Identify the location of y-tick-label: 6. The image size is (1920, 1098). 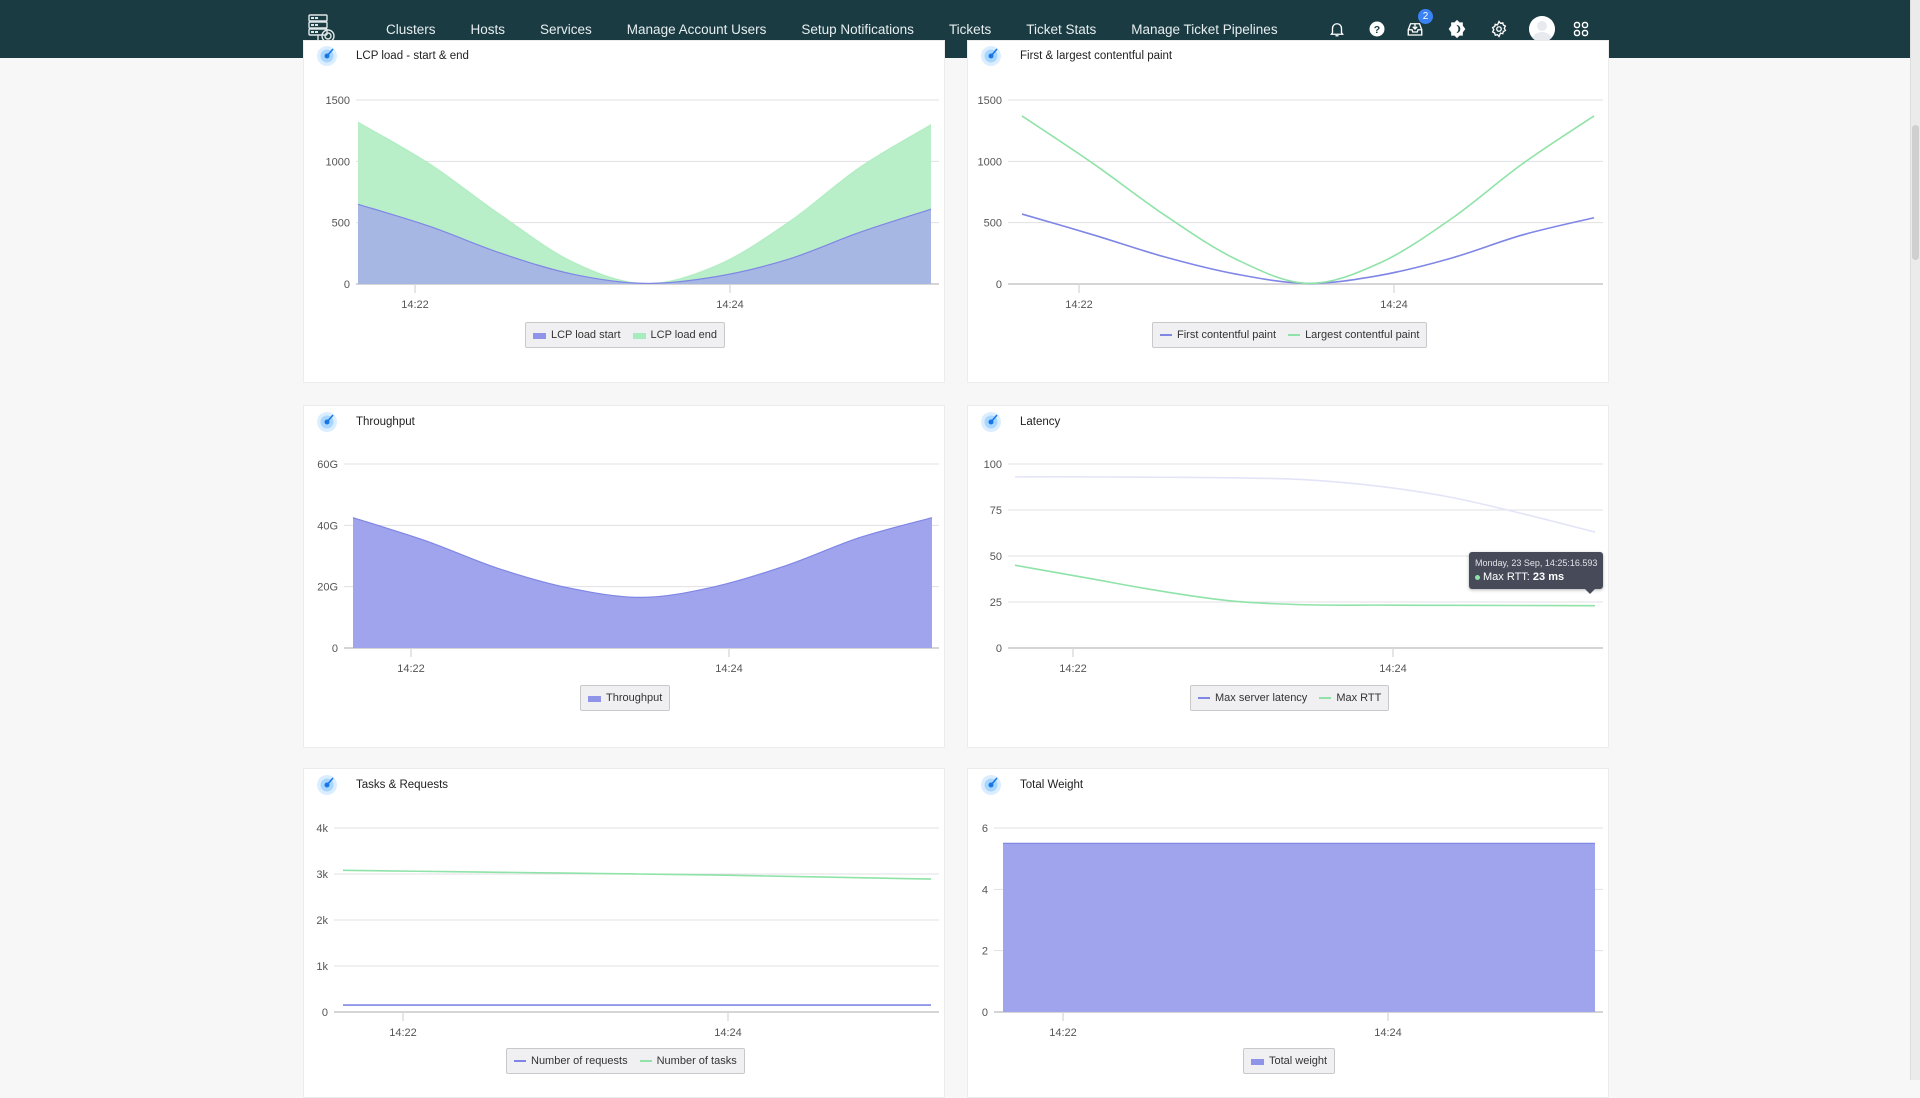
(985, 829).